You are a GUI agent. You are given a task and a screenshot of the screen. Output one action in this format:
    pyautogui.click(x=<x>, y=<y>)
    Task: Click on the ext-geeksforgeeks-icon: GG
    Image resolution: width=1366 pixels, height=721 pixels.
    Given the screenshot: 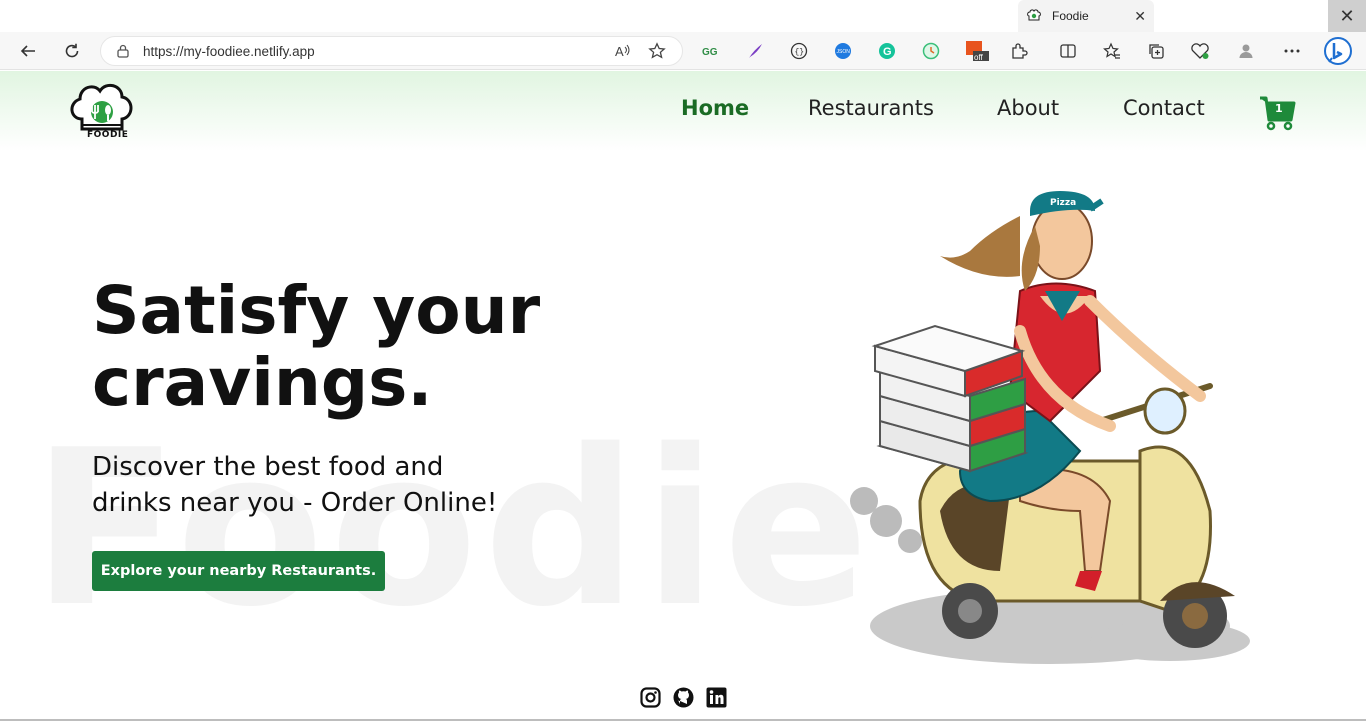 What is the action you would take?
    pyautogui.click(x=711, y=51)
    